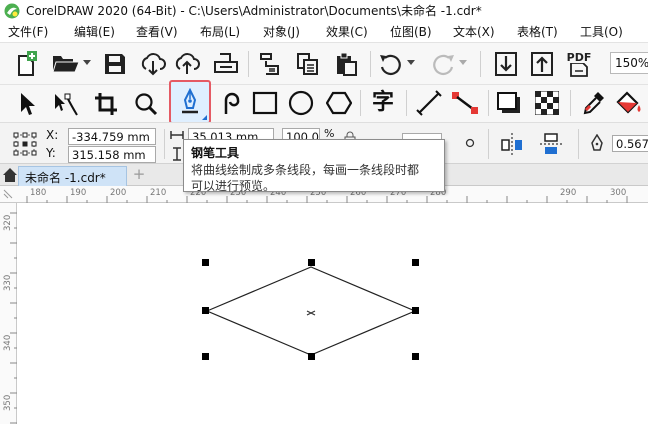  What do you see at coordinates (324, 63) in the screenshot?
I see `standard-toolbar: PDF` at bounding box center [324, 63].